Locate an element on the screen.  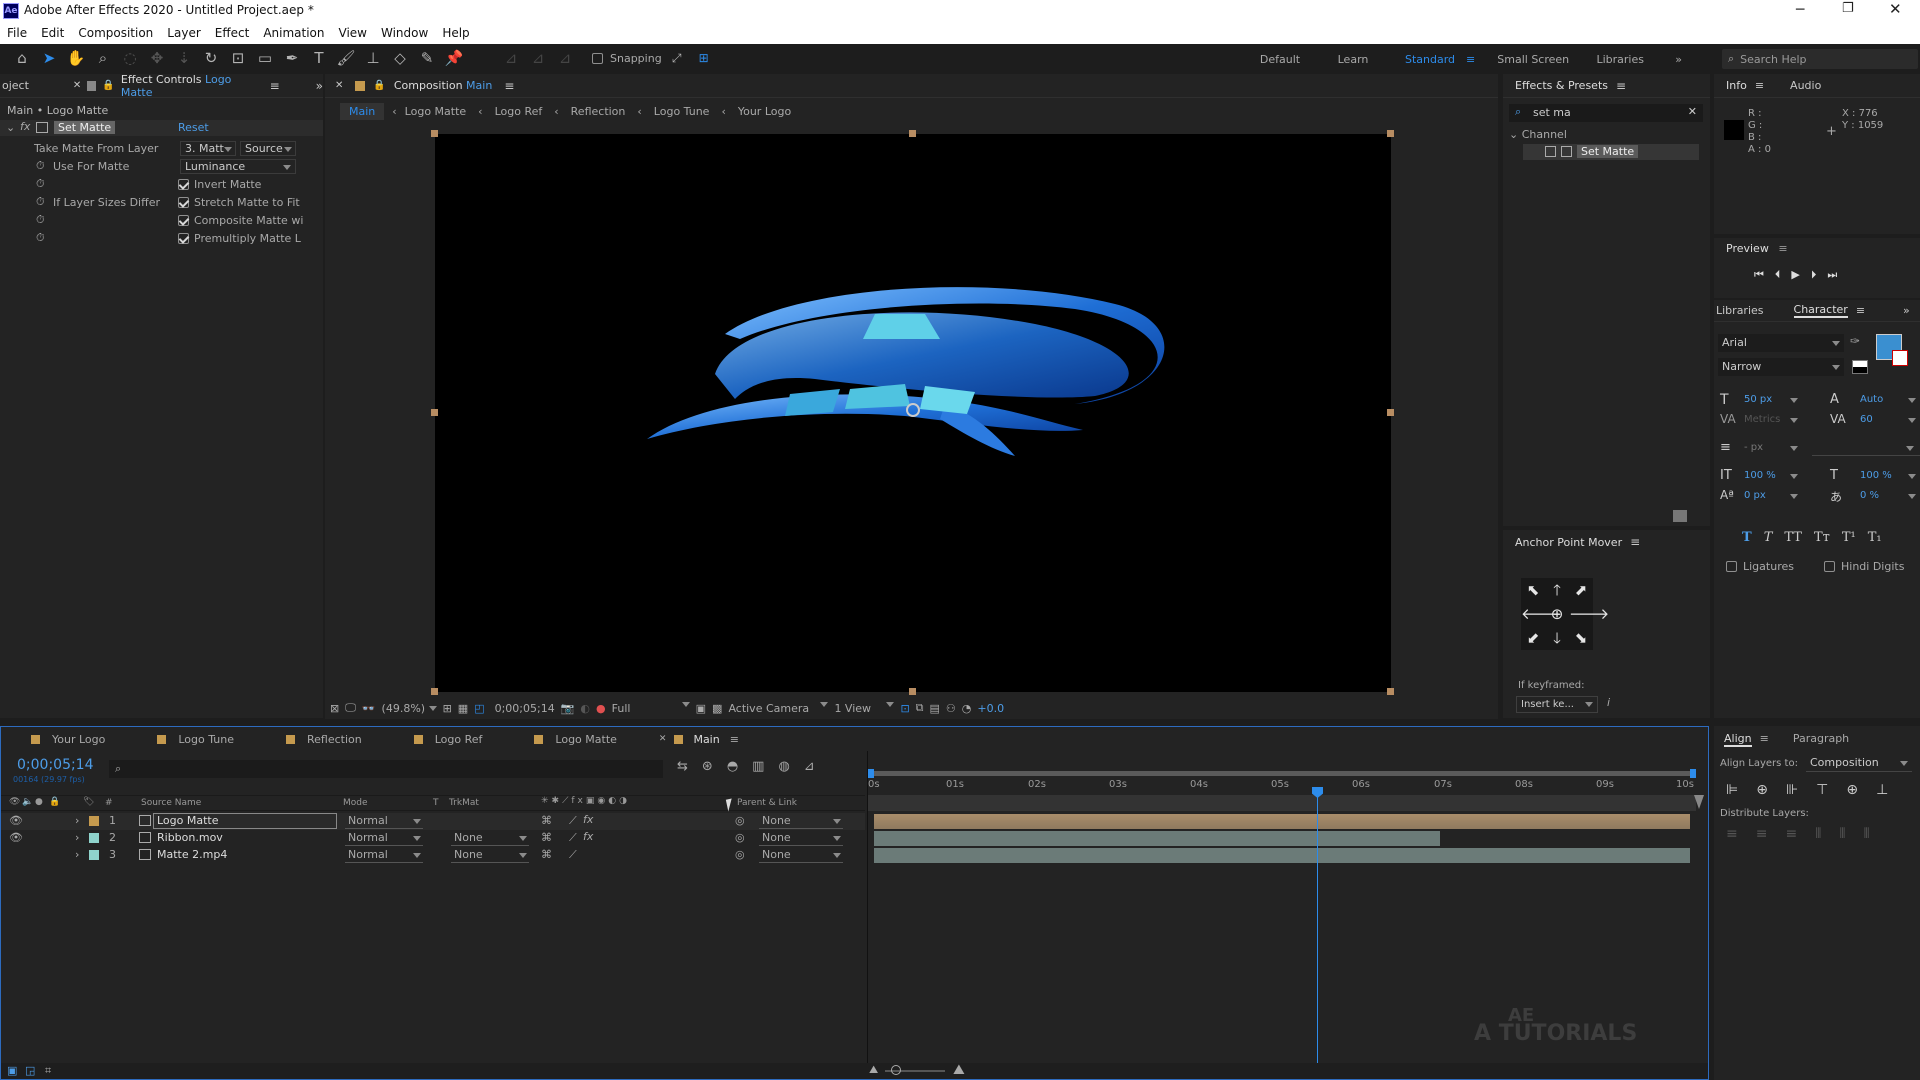
composite-matte-checkbox is located at coordinates (183, 220).